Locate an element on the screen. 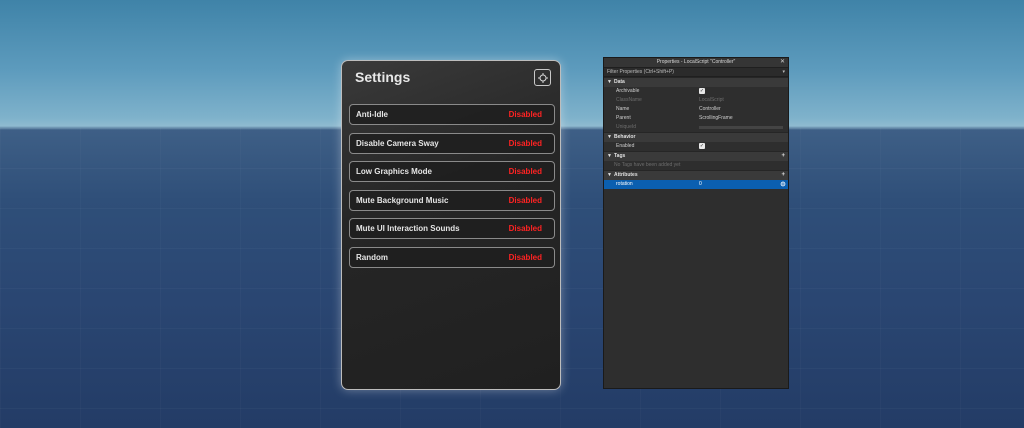 The image size is (1024, 428). archivable-checkbox: ✓ is located at coordinates (702, 91).